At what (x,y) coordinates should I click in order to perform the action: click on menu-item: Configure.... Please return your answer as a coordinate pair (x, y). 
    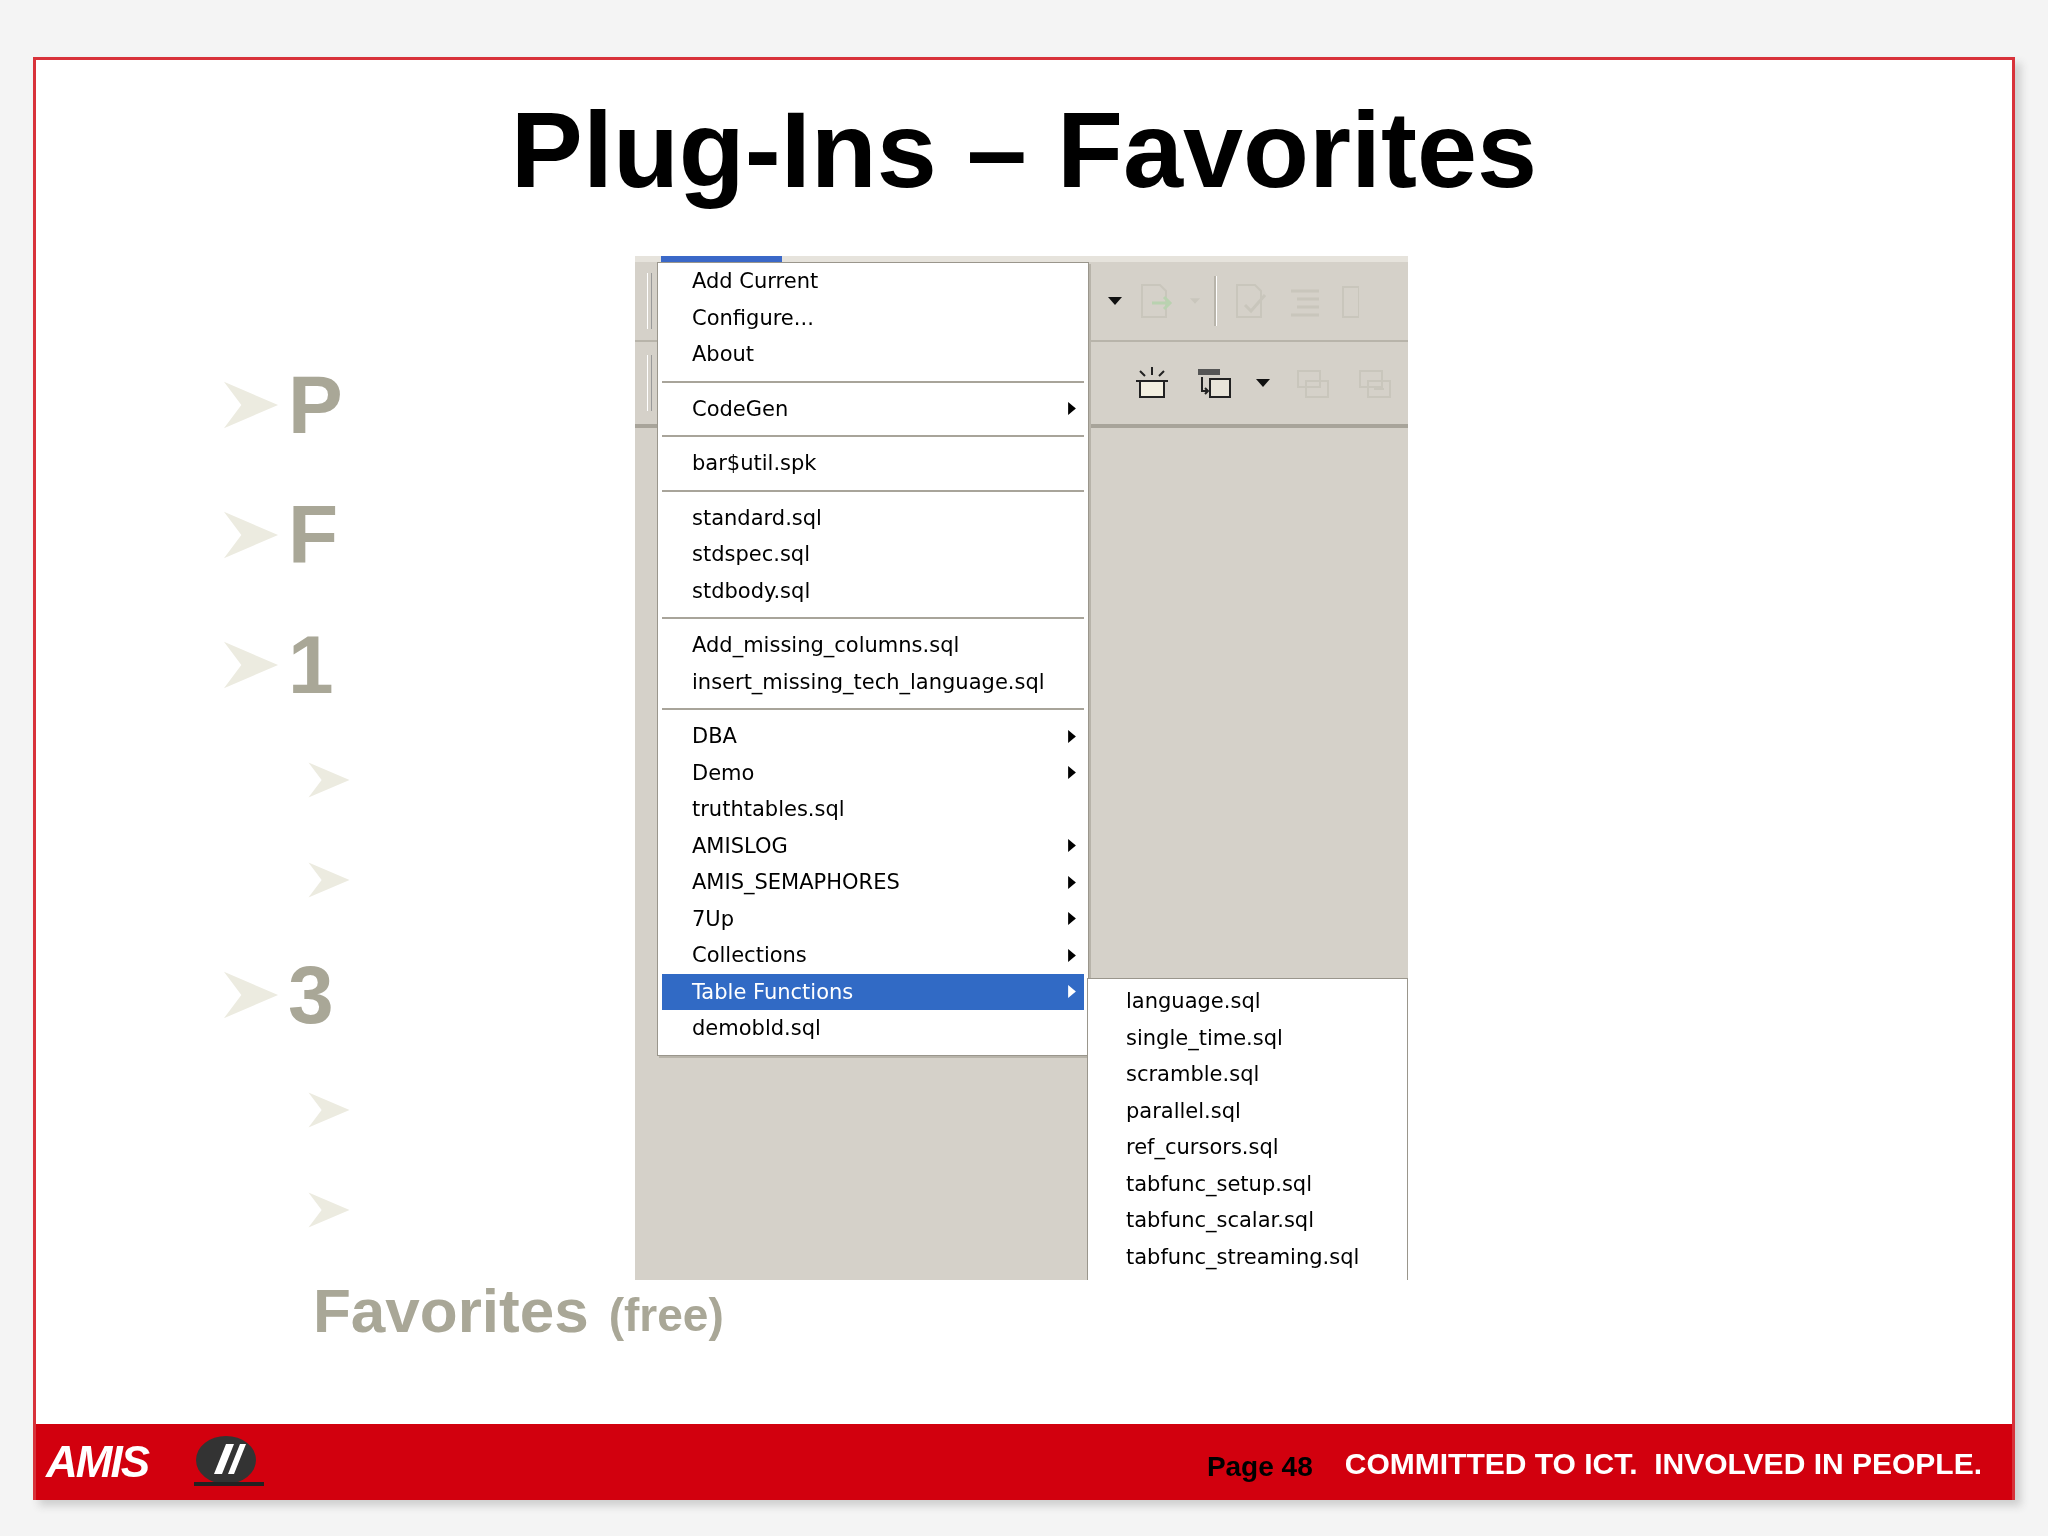
    Looking at the image, I should click on (873, 317).